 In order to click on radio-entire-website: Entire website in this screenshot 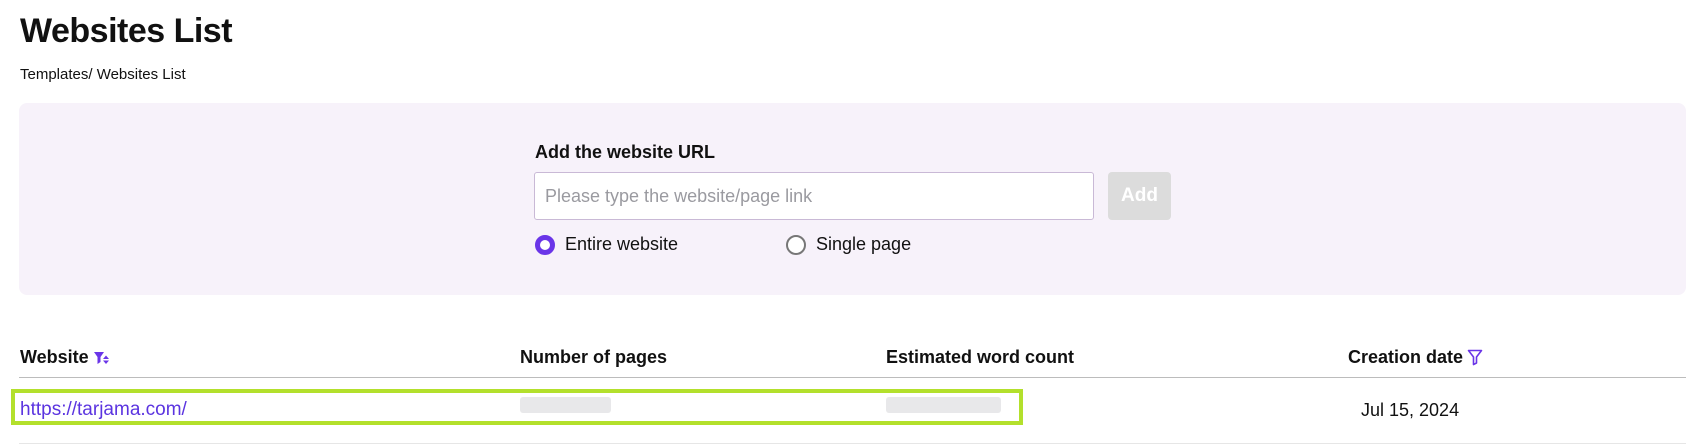, I will do `click(606, 244)`.